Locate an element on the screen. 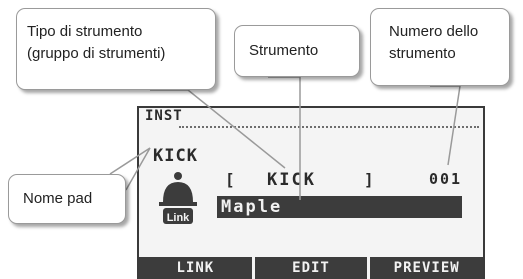 This screenshot has height=279, width=523. callout-instrument-text: Strumento is located at coordinates (284, 50).